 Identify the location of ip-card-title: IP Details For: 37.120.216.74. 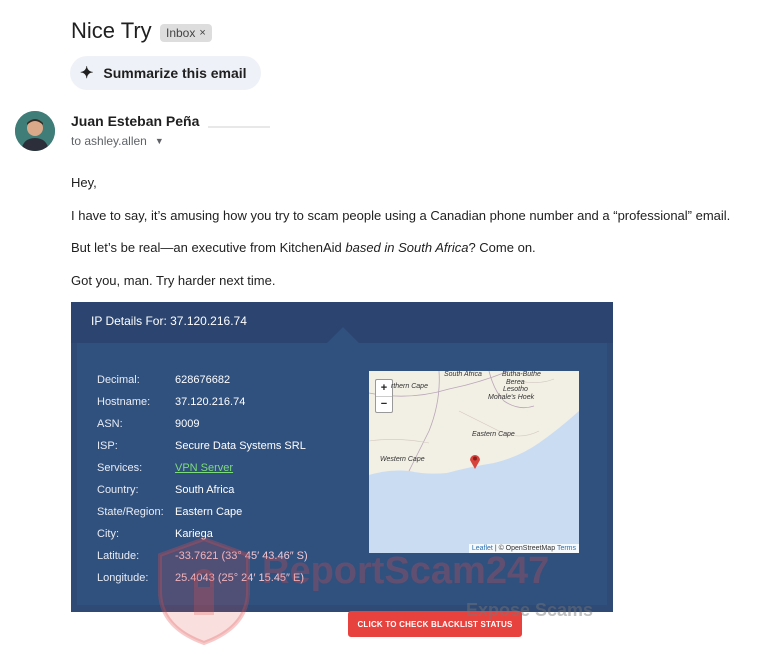
(169, 321).